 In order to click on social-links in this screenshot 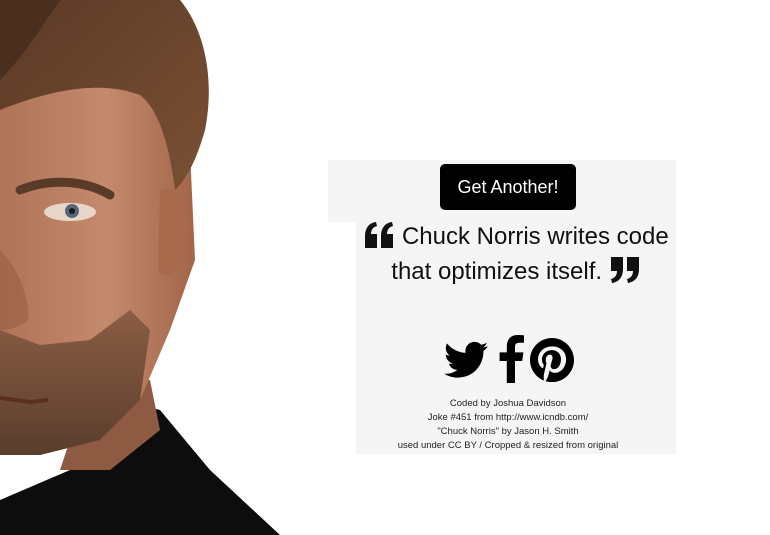, I will do `click(516, 360)`.